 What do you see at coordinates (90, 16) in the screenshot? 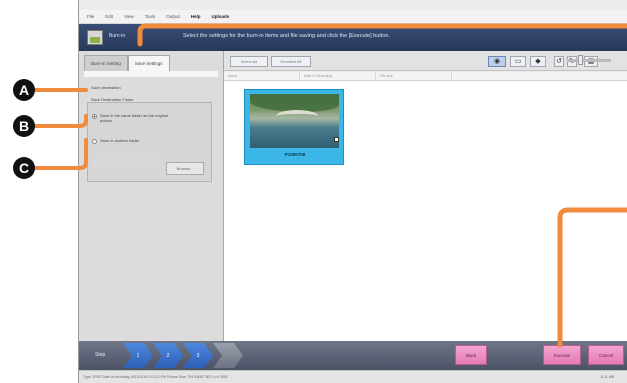
I see `menu-file: File` at bounding box center [90, 16].